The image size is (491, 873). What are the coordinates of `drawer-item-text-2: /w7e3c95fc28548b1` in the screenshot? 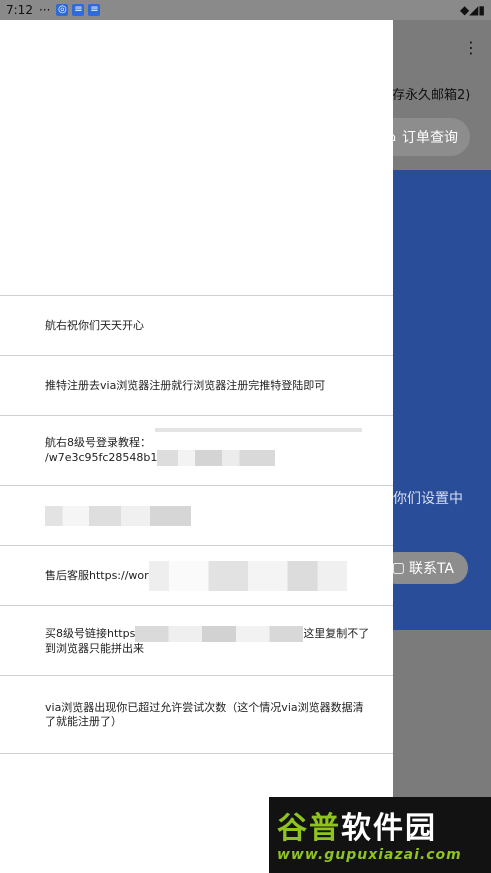 It's located at (210, 457).